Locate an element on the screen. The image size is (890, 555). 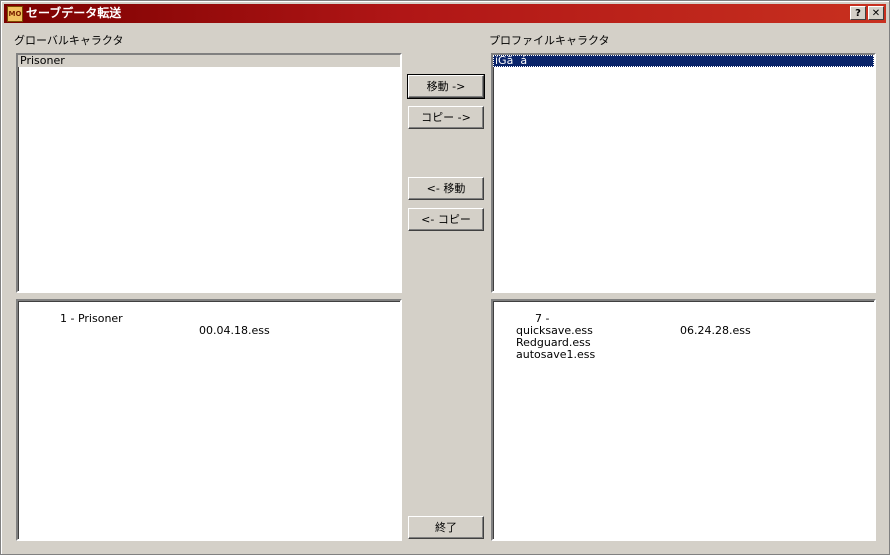
global-characters-label: グローバルキャラクタ is located at coordinates (69, 40).